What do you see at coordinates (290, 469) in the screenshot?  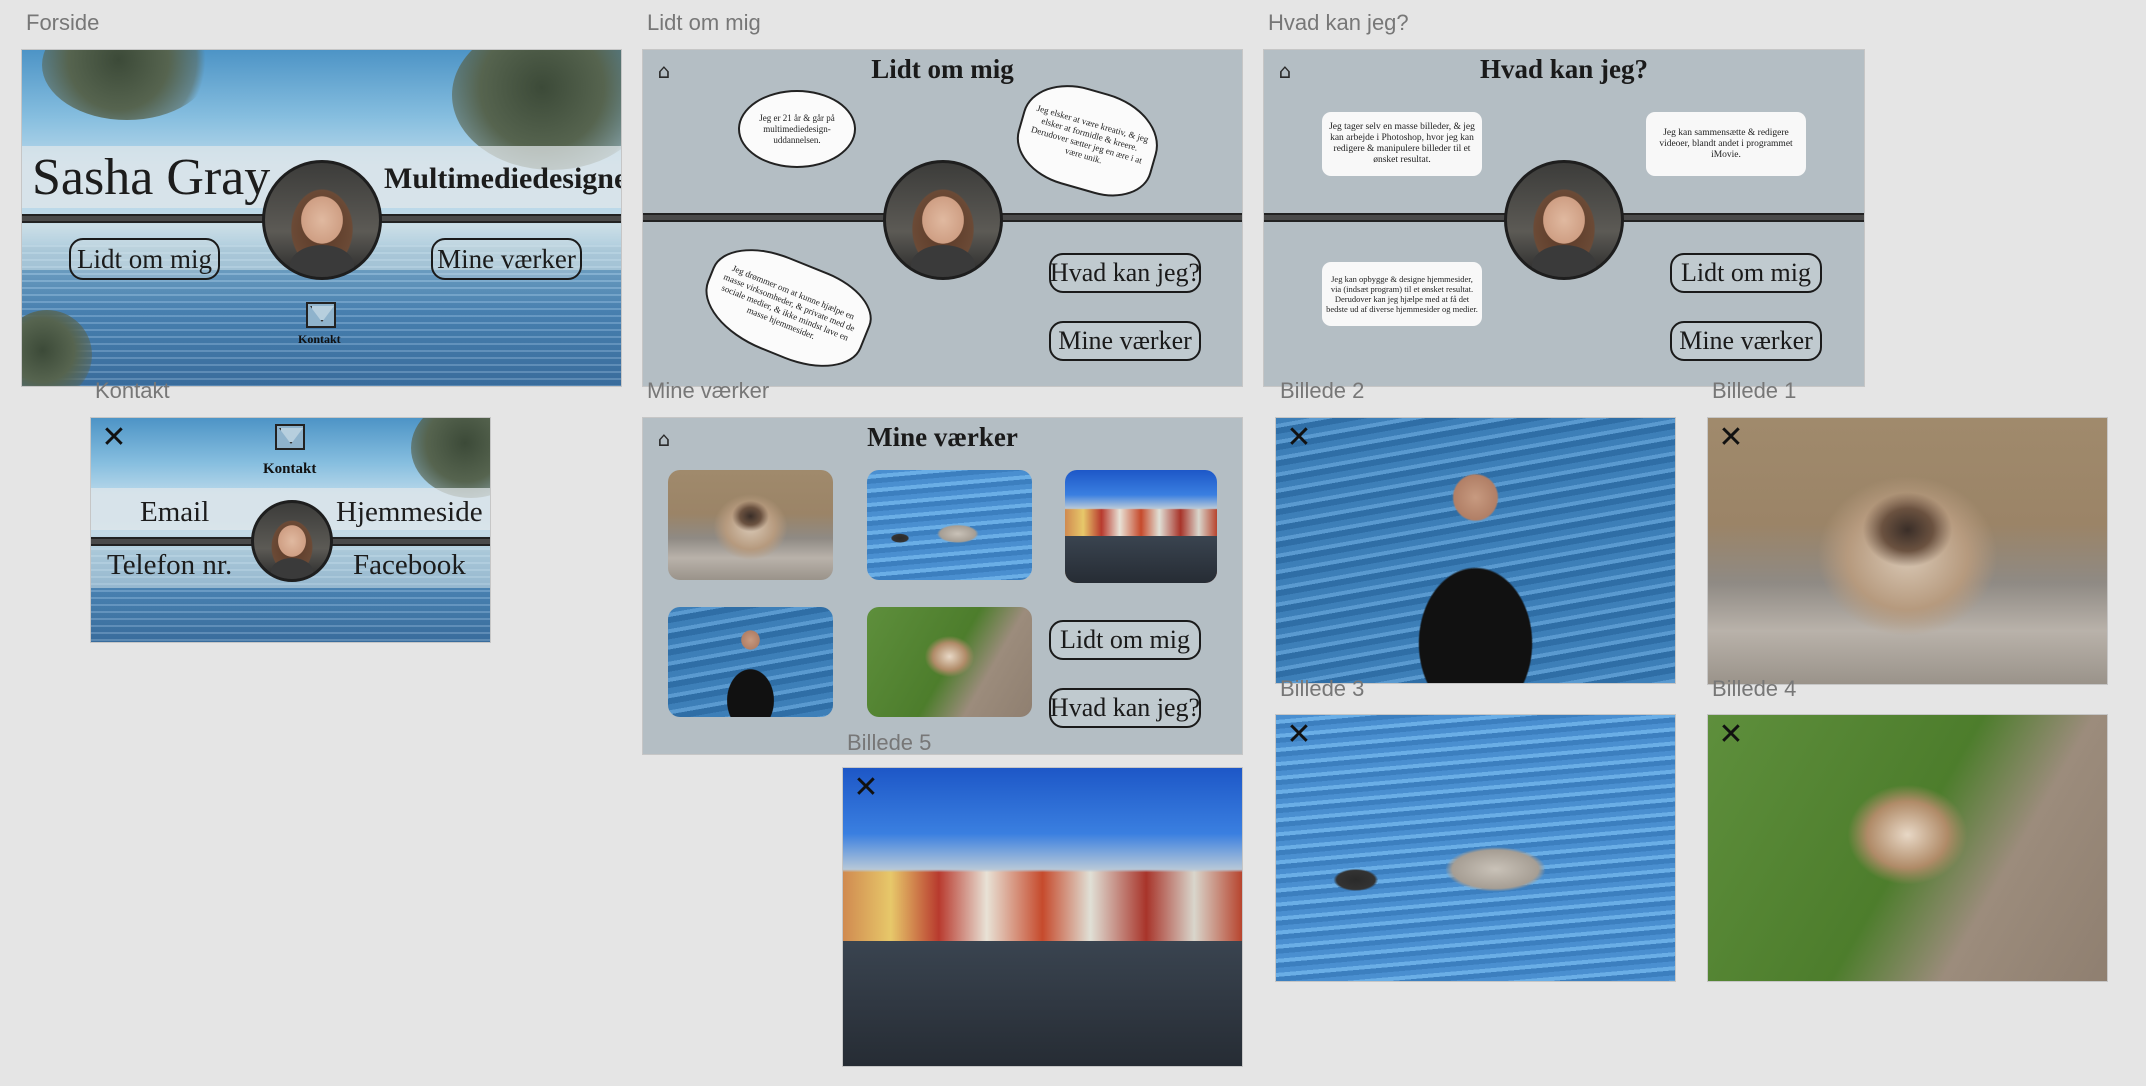 I see `contact-heading: Kontakt` at bounding box center [290, 469].